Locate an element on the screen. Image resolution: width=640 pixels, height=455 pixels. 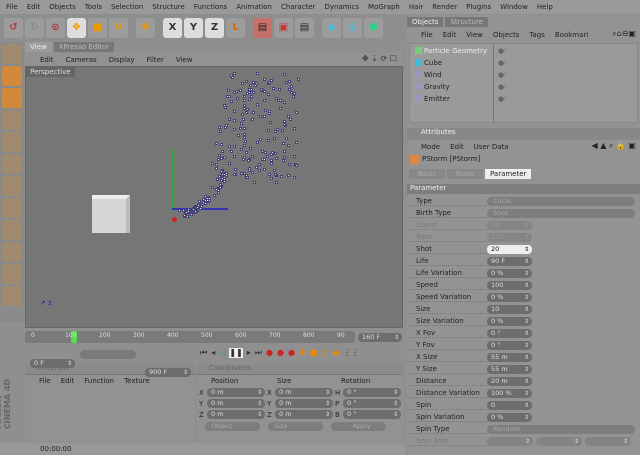
menu-hair: Hair is located at coordinates (416, 7).